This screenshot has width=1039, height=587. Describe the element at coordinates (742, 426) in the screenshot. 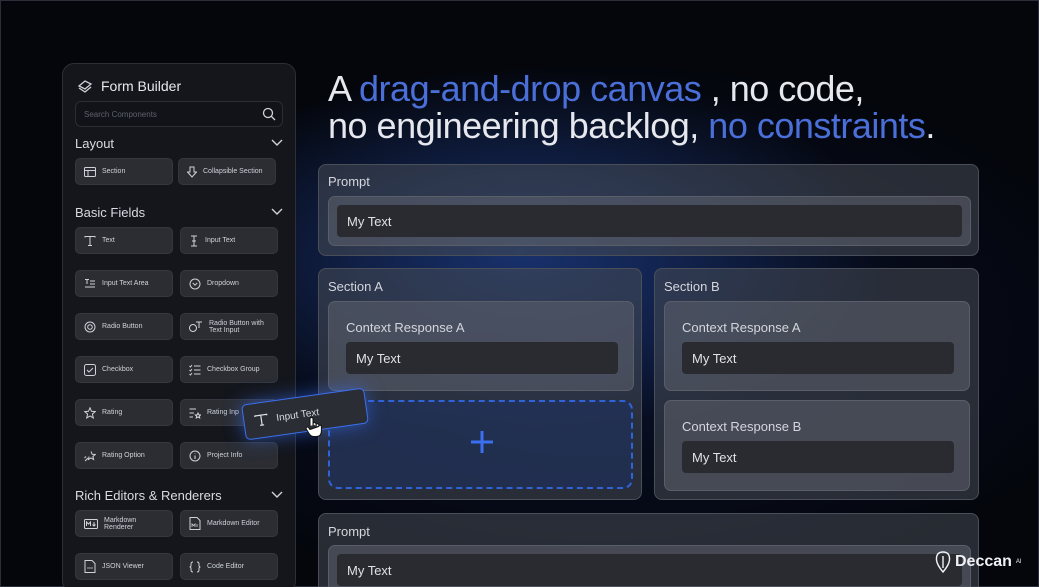

I see `context-response-label: Context Response B` at that location.